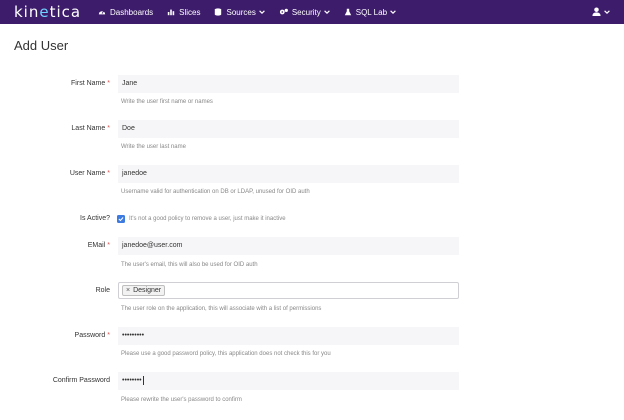 This screenshot has width=624, height=420. What do you see at coordinates (88, 83) in the screenshot?
I see `first-name-label-text: First Name` at bounding box center [88, 83].